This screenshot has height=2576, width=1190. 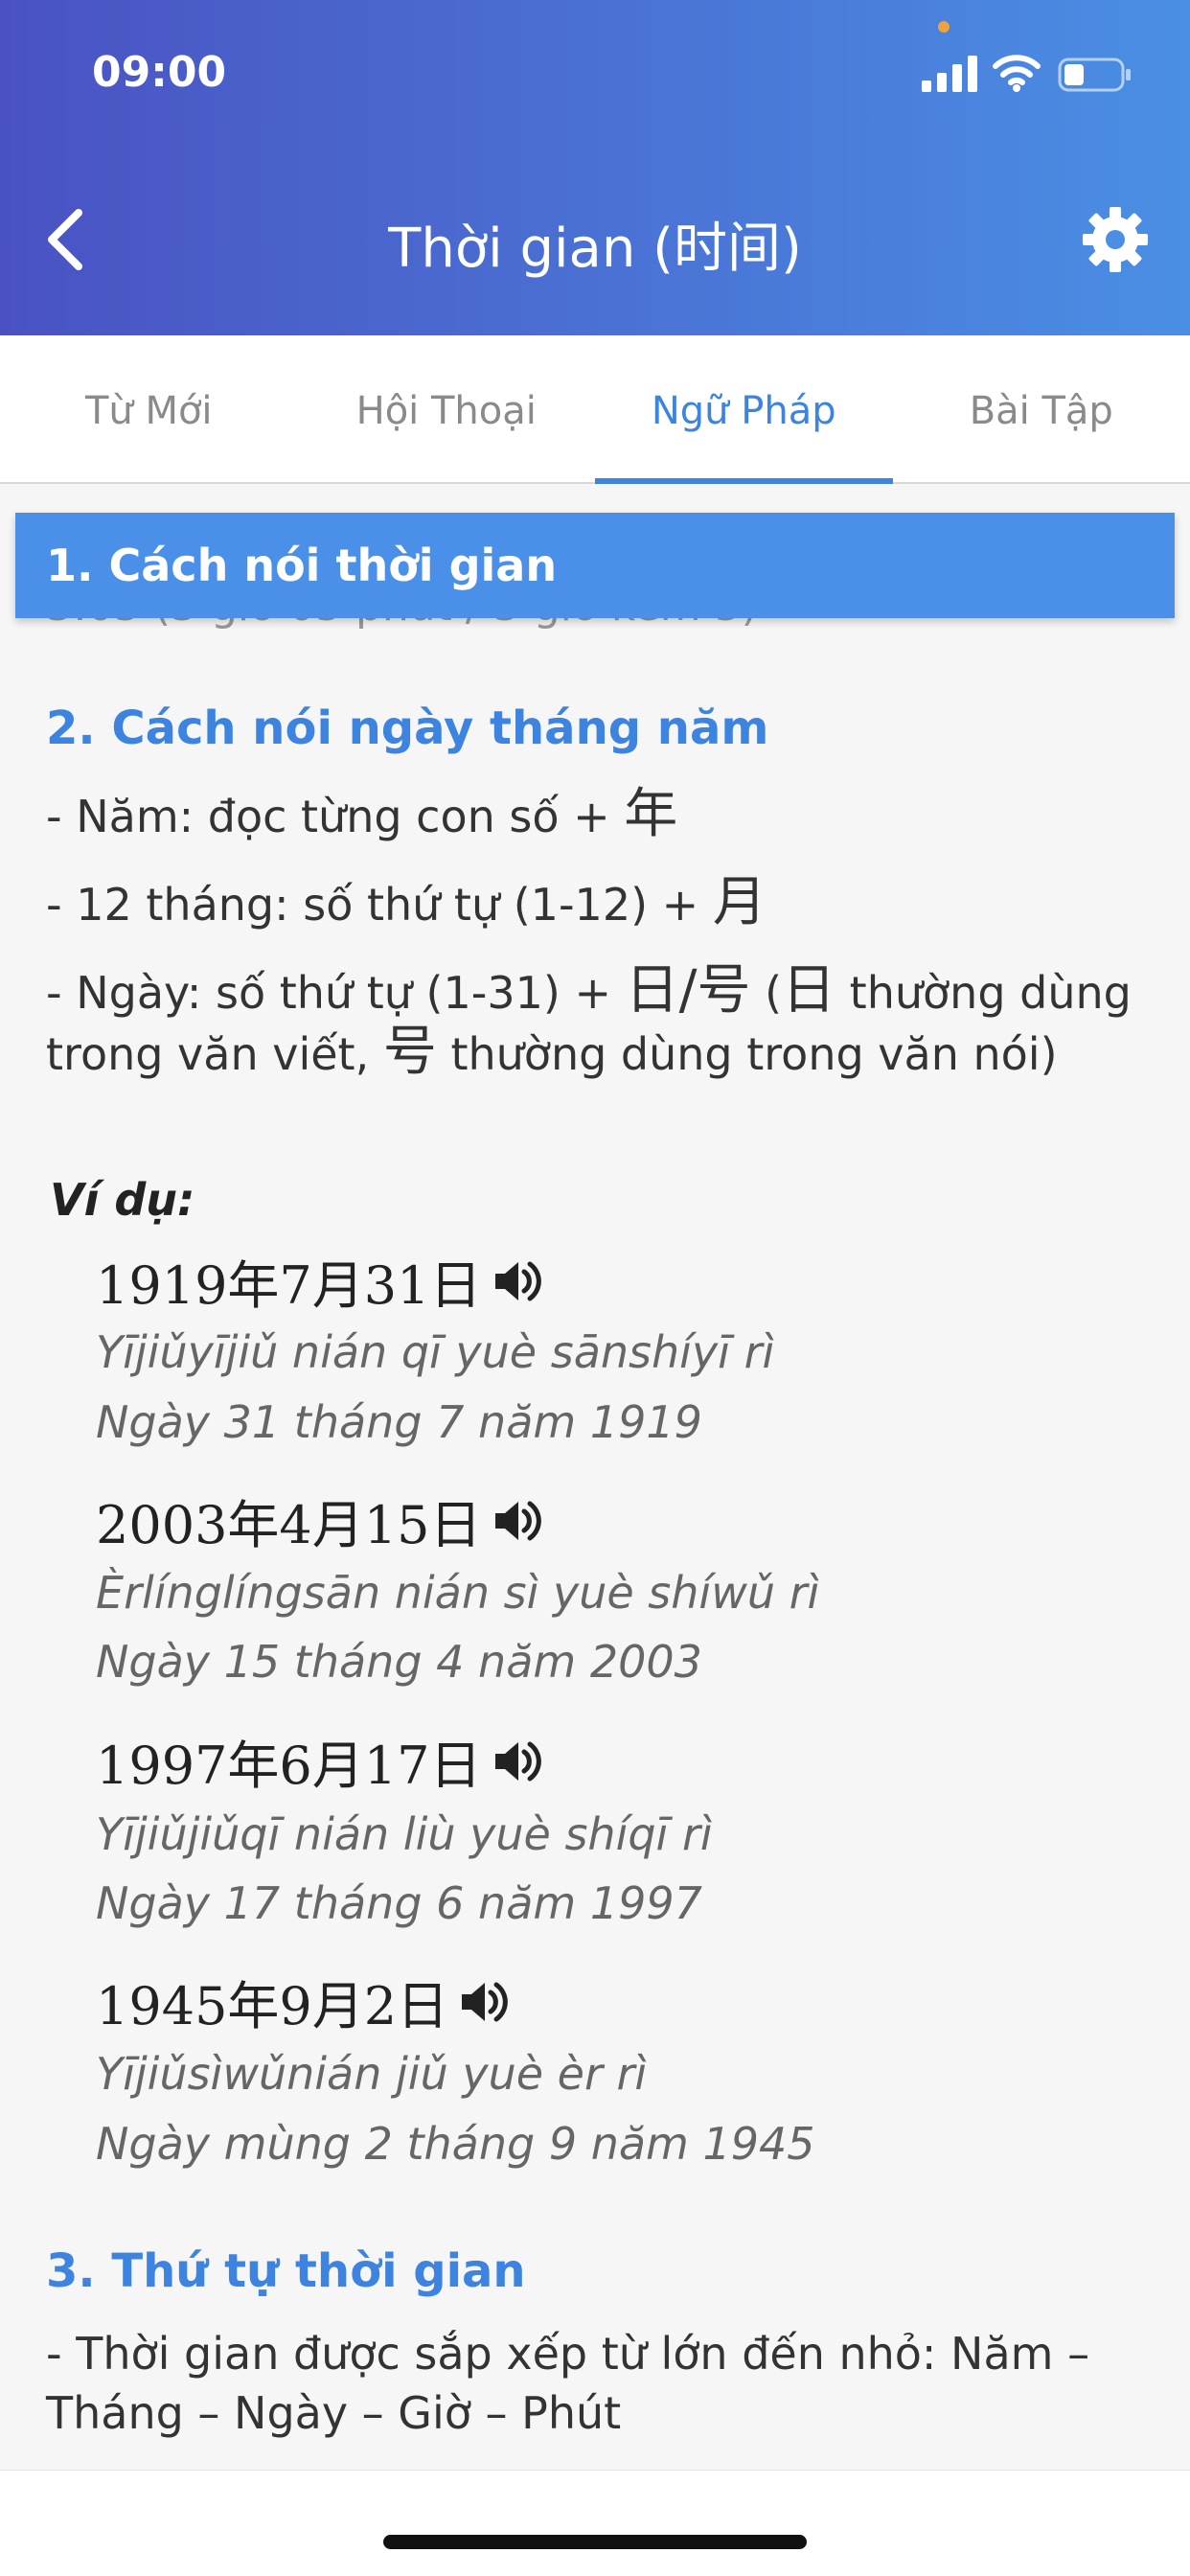 I want to click on example-hanzi: 1945年9月2日, so click(x=303, y=2001).